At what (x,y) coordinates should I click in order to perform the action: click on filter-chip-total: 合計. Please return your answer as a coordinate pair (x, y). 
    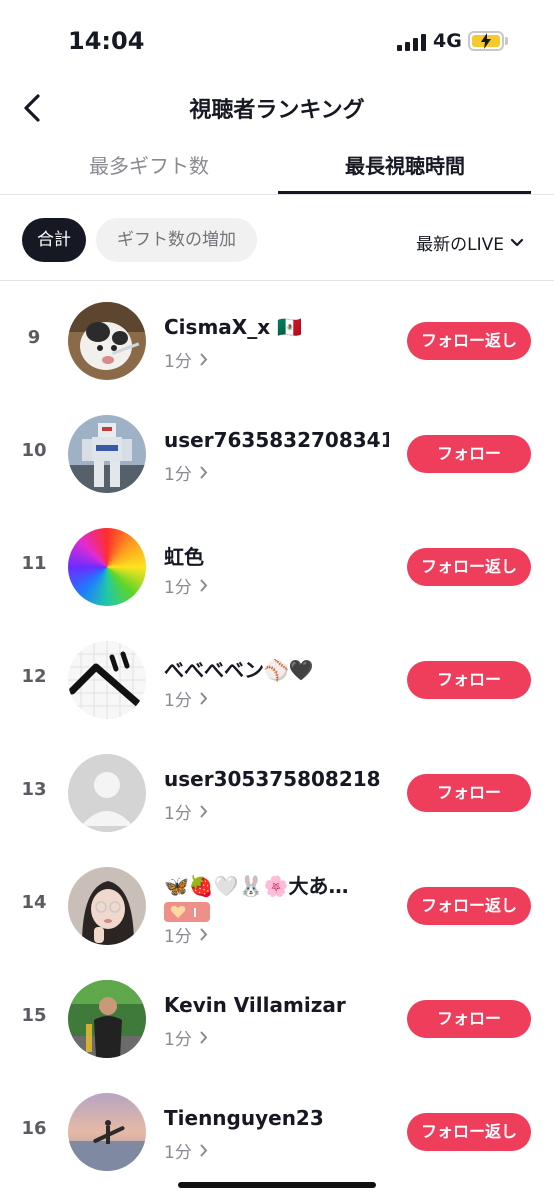
    Looking at the image, I should click on (54, 240).